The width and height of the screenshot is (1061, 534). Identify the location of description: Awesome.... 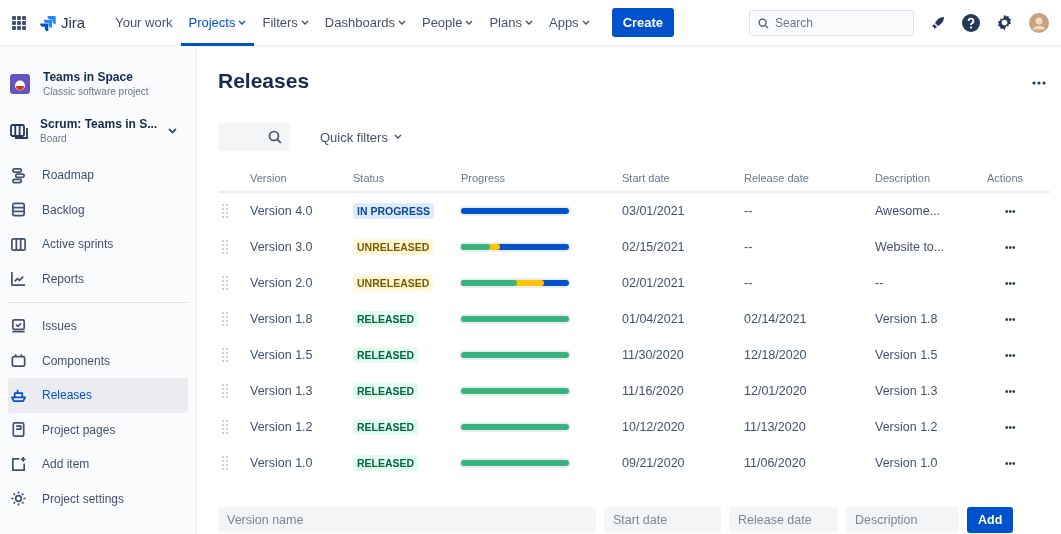
(908, 211).